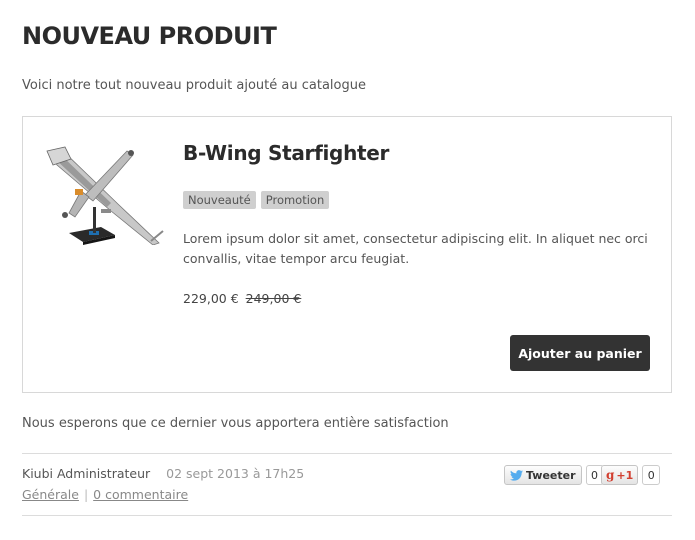 The image size is (695, 540). I want to click on tweet-button: Tweeter, so click(543, 475).